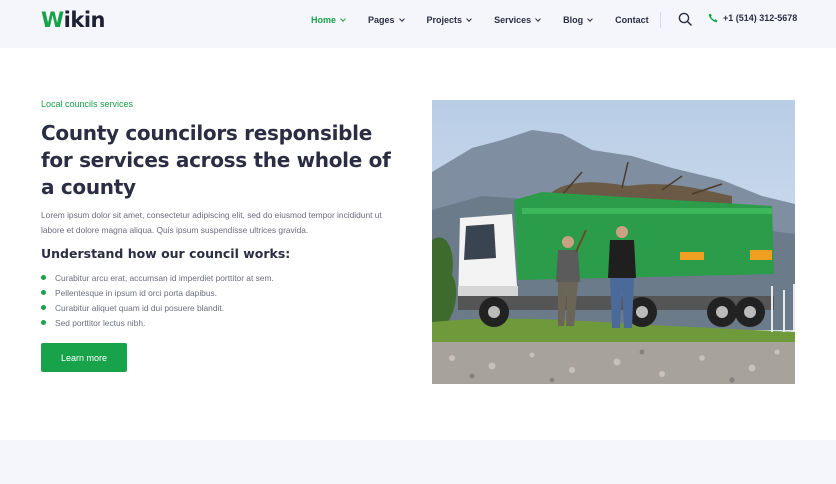 The image size is (836, 484). I want to click on section-subheading: Understand how our council works:, so click(166, 253).